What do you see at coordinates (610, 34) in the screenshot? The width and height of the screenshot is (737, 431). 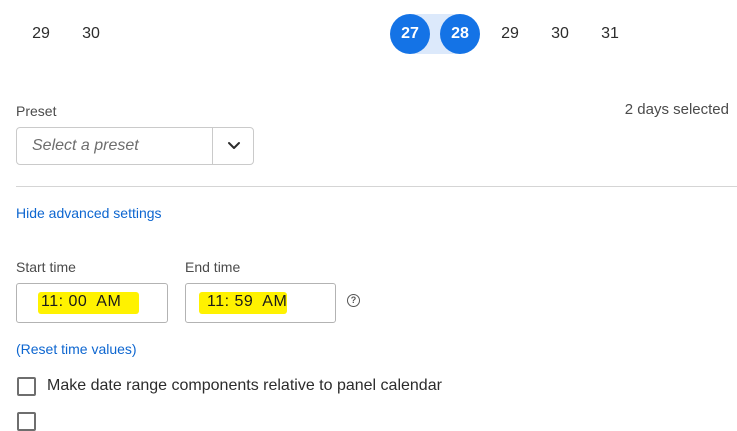 I see `calendar-day: 31` at bounding box center [610, 34].